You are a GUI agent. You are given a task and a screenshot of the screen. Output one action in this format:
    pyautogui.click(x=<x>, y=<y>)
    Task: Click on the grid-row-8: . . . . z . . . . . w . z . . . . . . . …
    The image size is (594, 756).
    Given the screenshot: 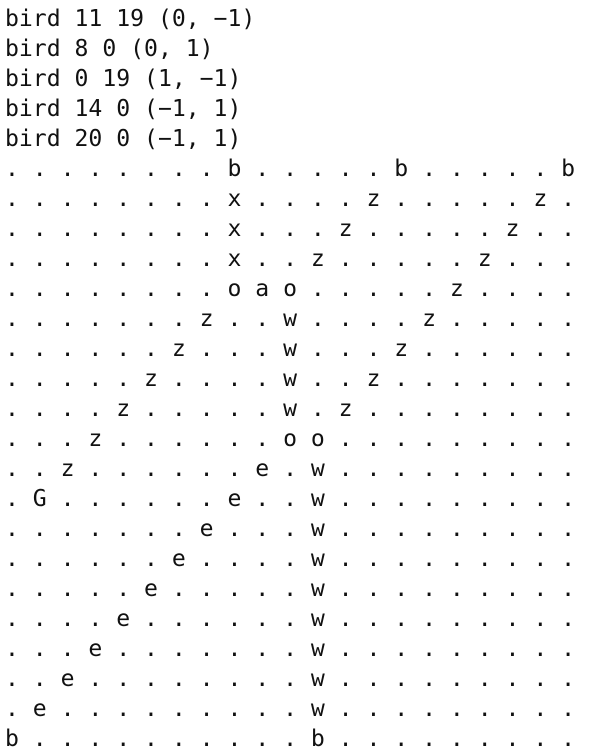 What is the action you would take?
    pyautogui.click(x=290, y=409)
    